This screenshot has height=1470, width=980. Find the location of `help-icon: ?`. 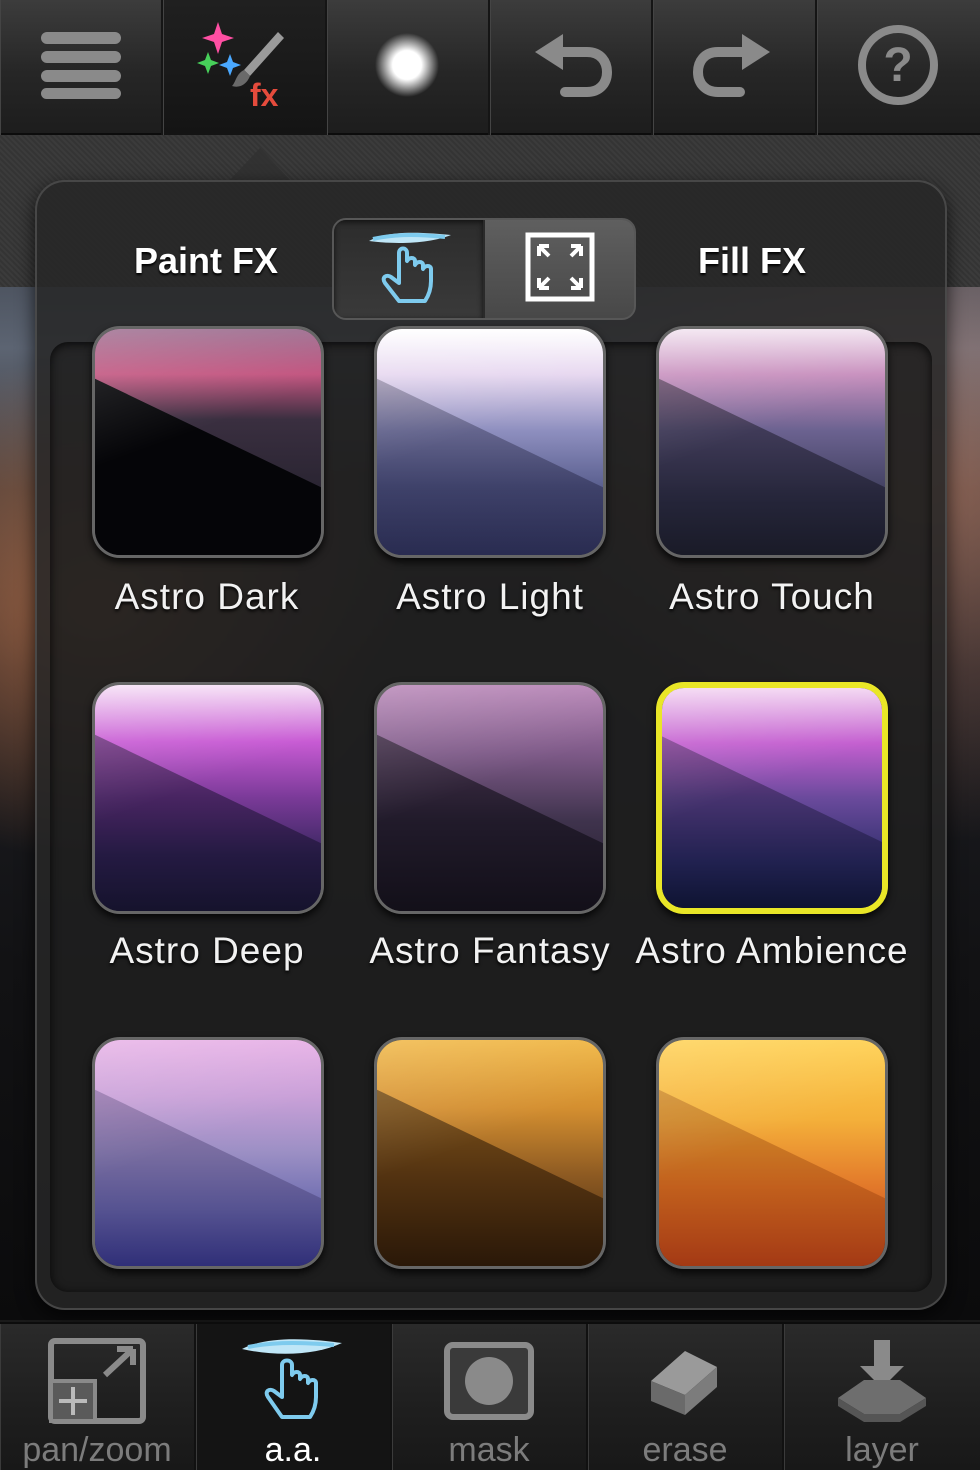

help-icon: ? is located at coordinates (898, 67).